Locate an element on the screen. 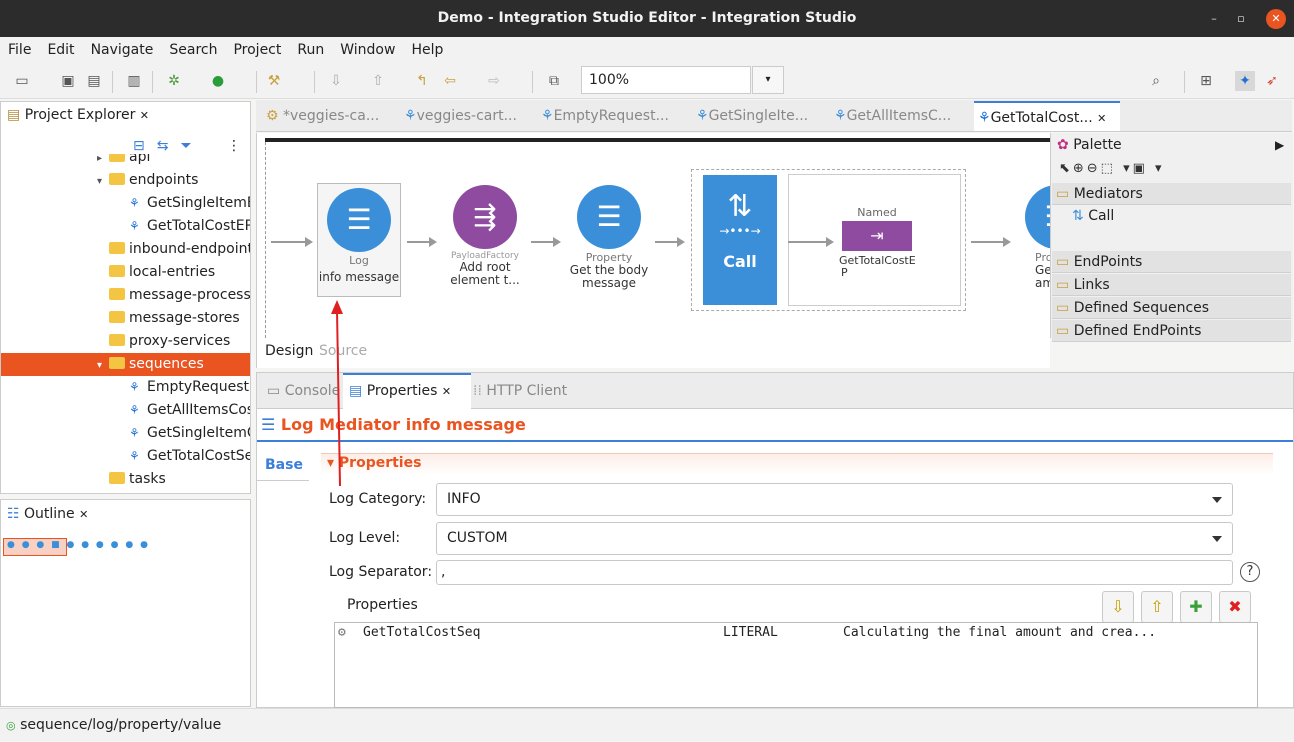 This screenshot has width=1294, height=742. property-mediator-node: ☰ Property Get the body message is located at coordinates (609, 237).